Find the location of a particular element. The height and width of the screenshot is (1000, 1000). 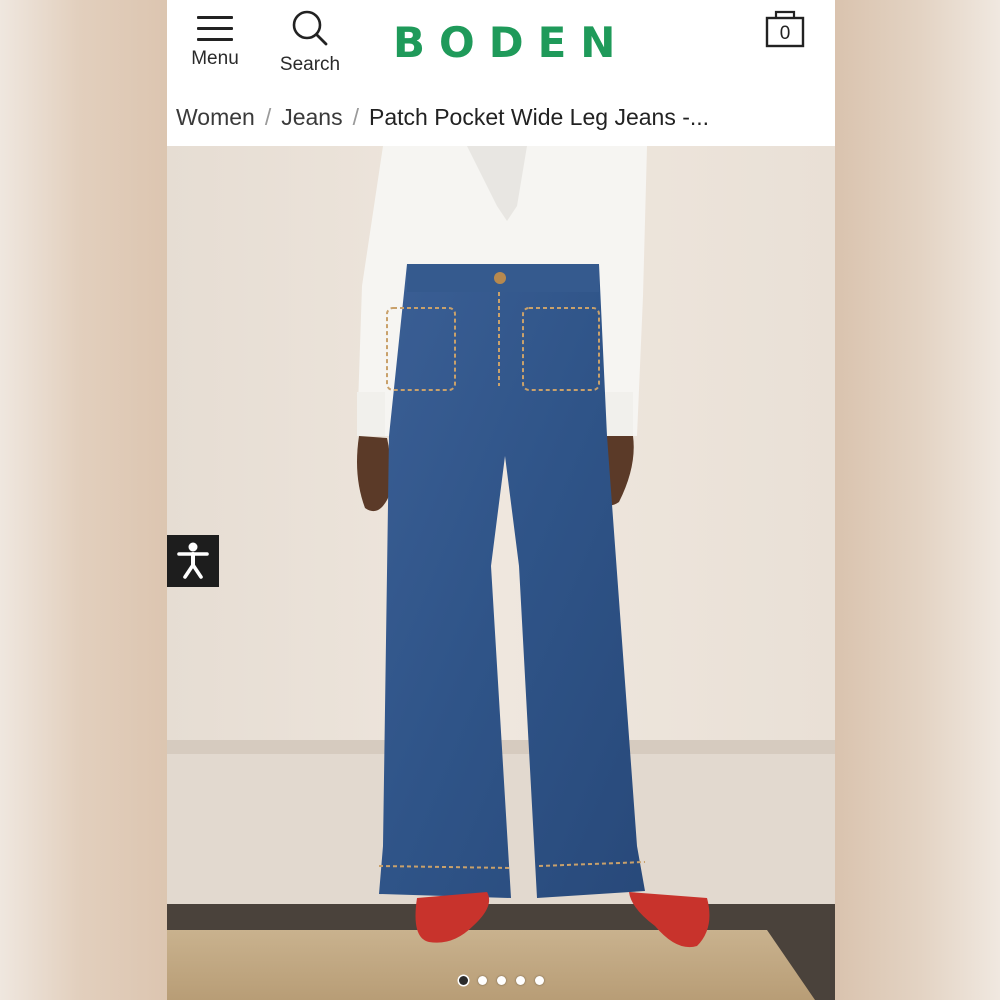

basket-count: 0 is located at coordinates (785, 33).